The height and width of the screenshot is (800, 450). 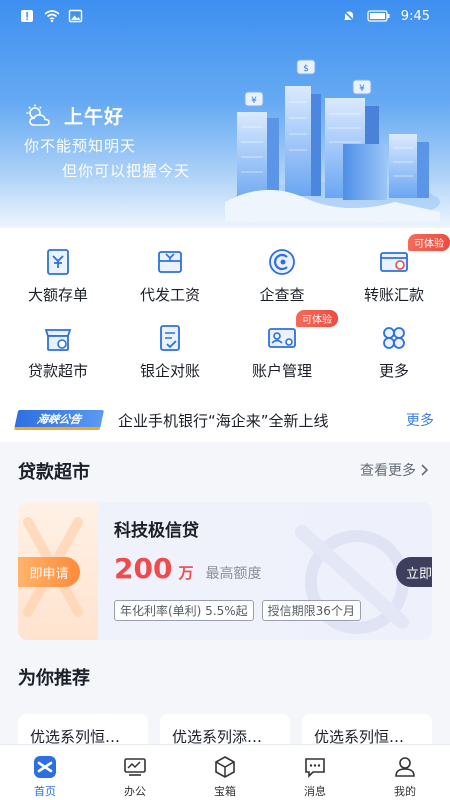 What do you see at coordinates (126, 171) in the screenshot?
I see `slogan-line-2: 但你可以把握今天` at bounding box center [126, 171].